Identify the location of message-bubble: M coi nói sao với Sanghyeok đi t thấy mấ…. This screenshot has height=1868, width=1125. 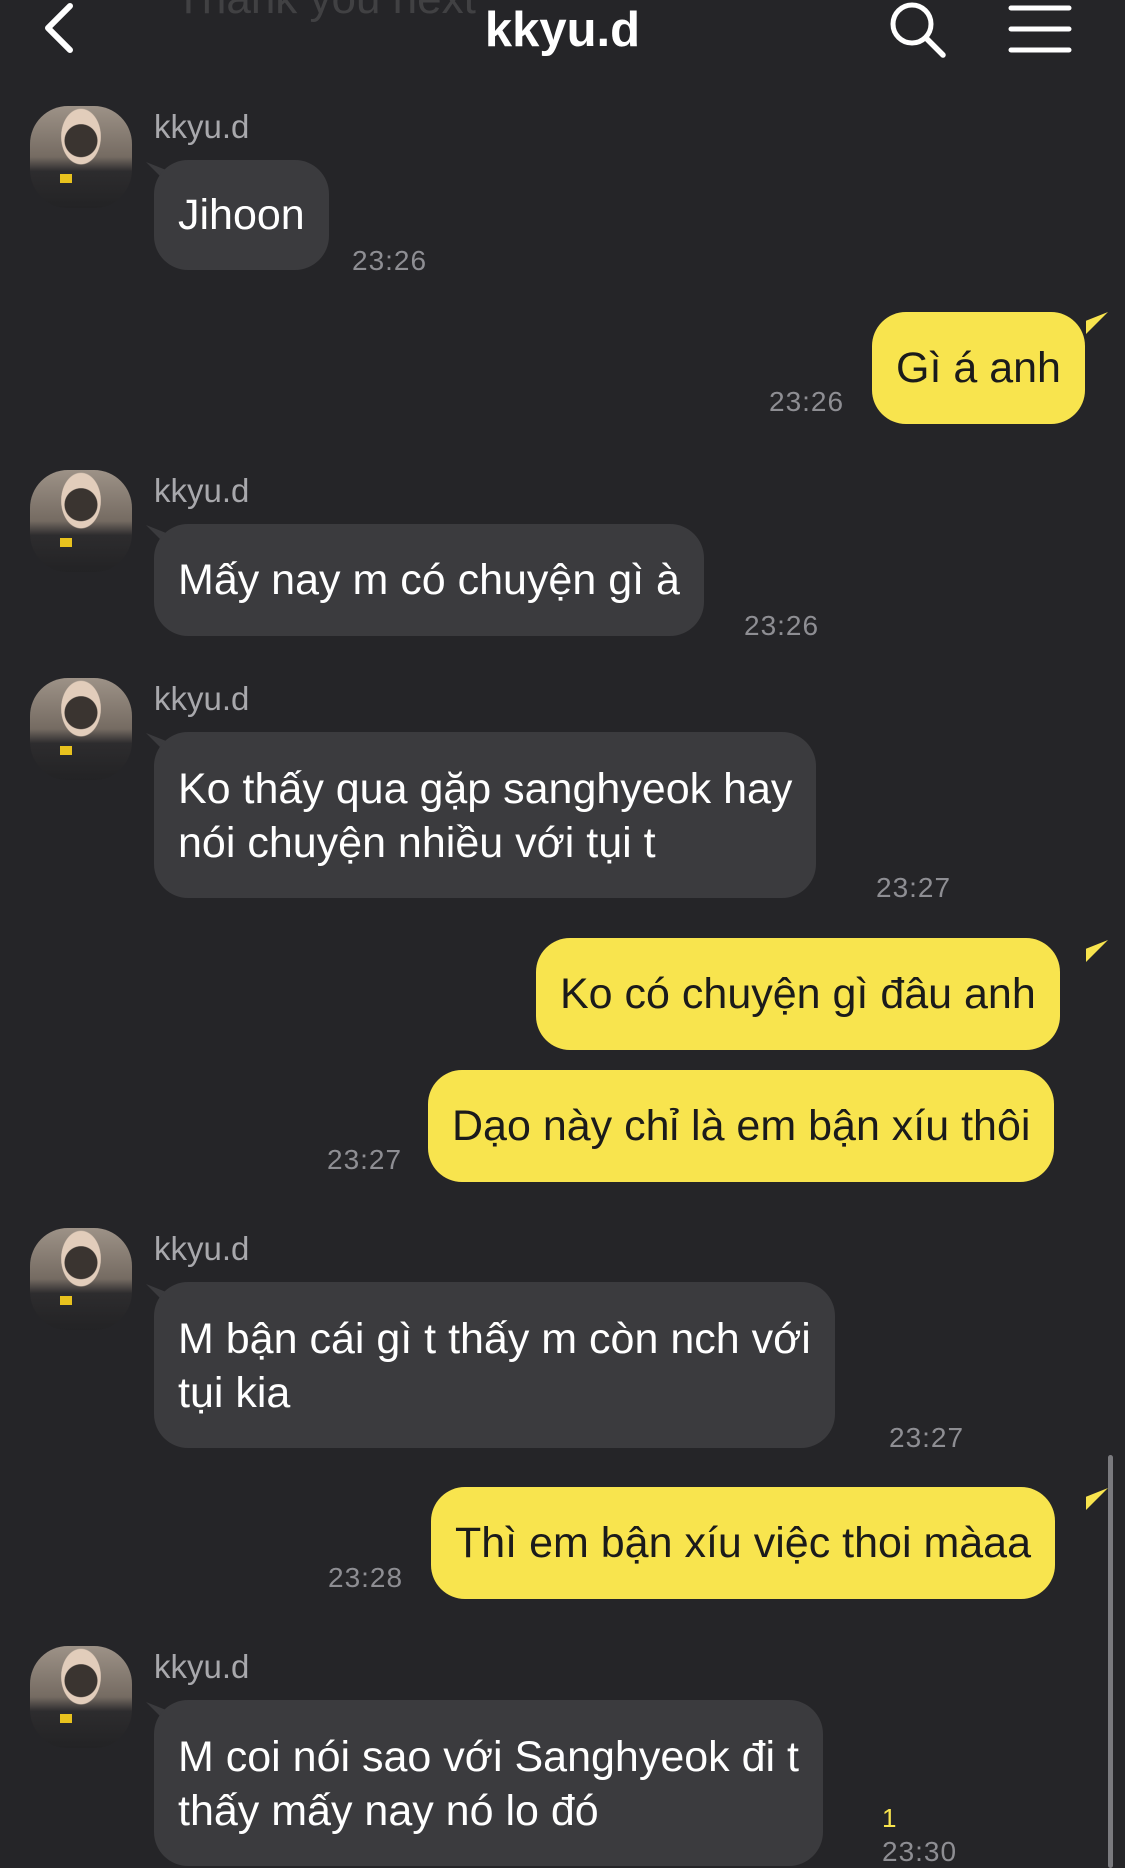
(488, 1783).